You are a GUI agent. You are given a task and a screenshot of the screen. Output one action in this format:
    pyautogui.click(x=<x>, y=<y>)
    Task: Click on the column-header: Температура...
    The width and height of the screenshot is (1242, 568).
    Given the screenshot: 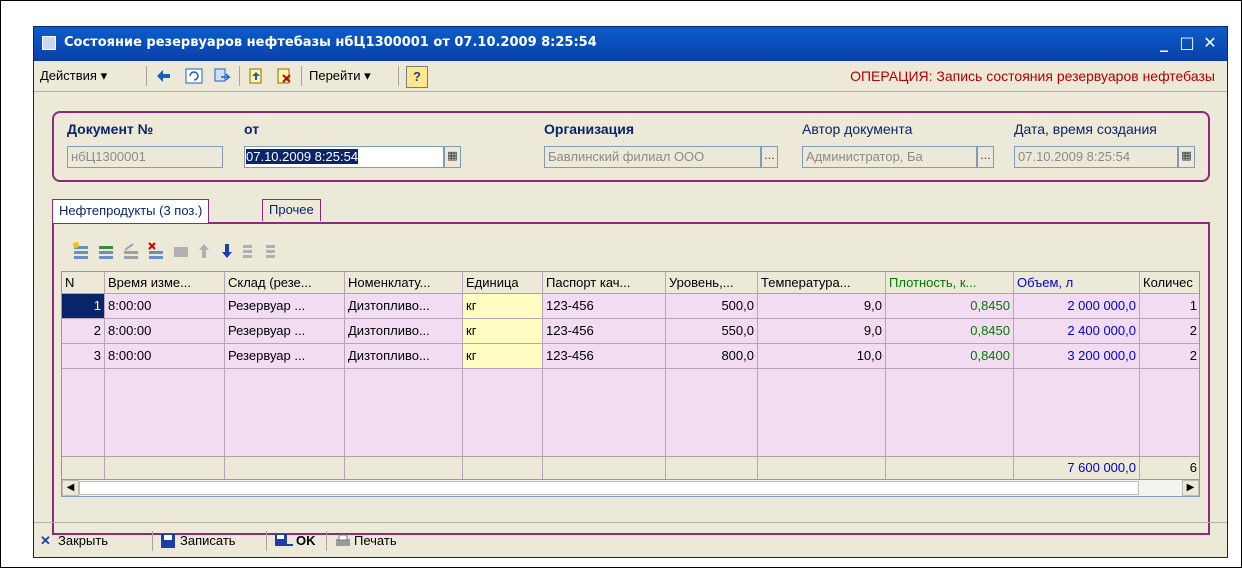 What is the action you would take?
    pyautogui.click(x=821, y=283)
    